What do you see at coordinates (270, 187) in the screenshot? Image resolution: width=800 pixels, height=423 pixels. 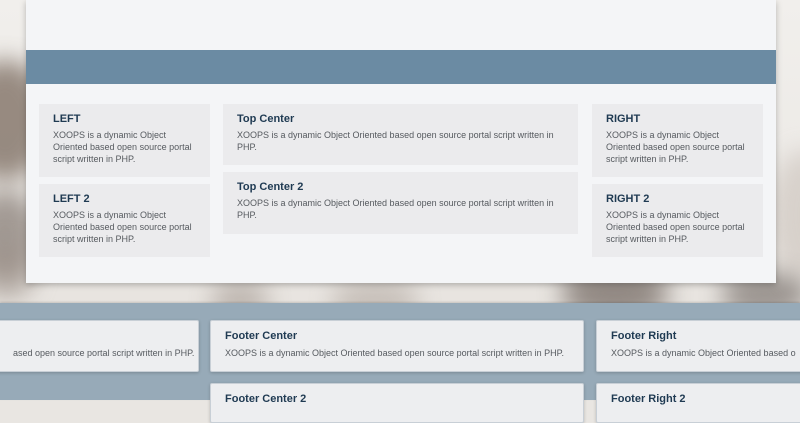 I see `block-title: Top Center 2` at bounding box center [270, 187].